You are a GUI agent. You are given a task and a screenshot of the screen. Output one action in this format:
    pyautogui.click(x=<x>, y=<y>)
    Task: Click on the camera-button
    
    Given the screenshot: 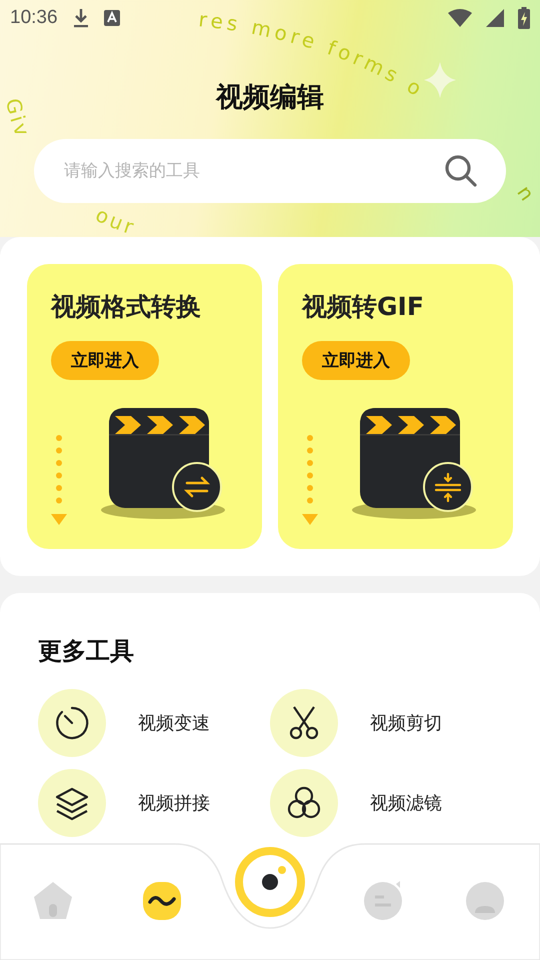 What is the action you would take?
    pyautogui.click(x=270, y=882)
    